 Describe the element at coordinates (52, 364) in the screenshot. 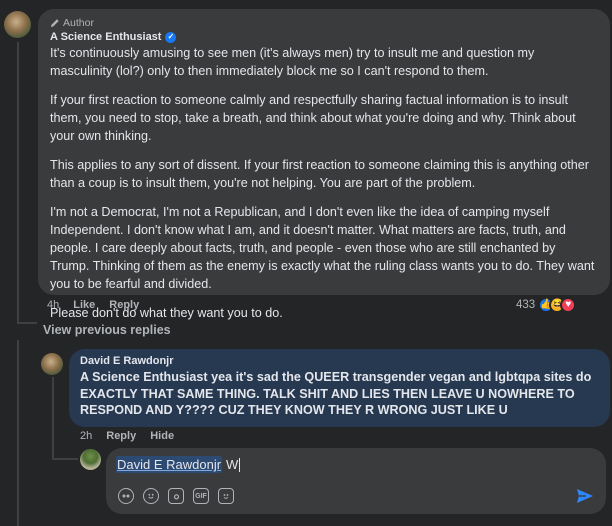

I see `reply-author-avatar` at that location.